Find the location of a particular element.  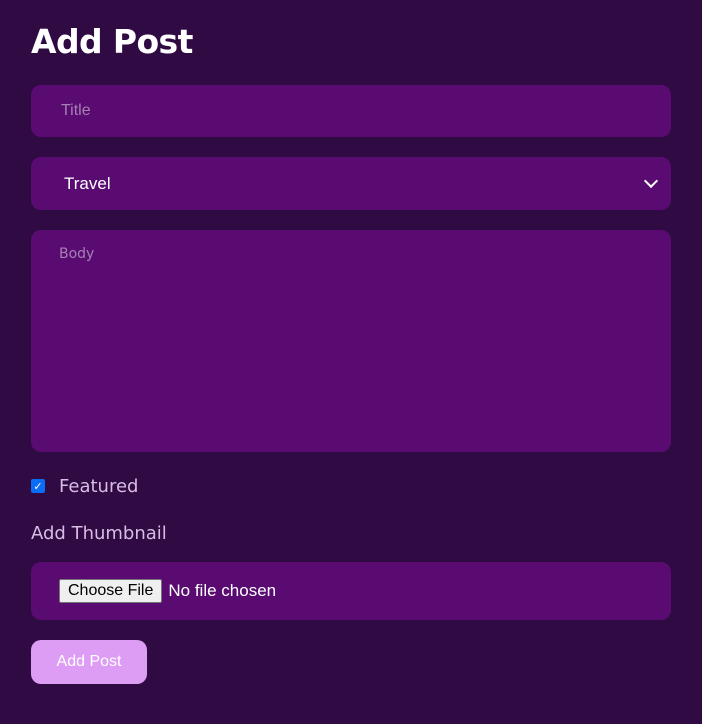

featured-checkbox: ✓ is located at coordinates (38, 486).